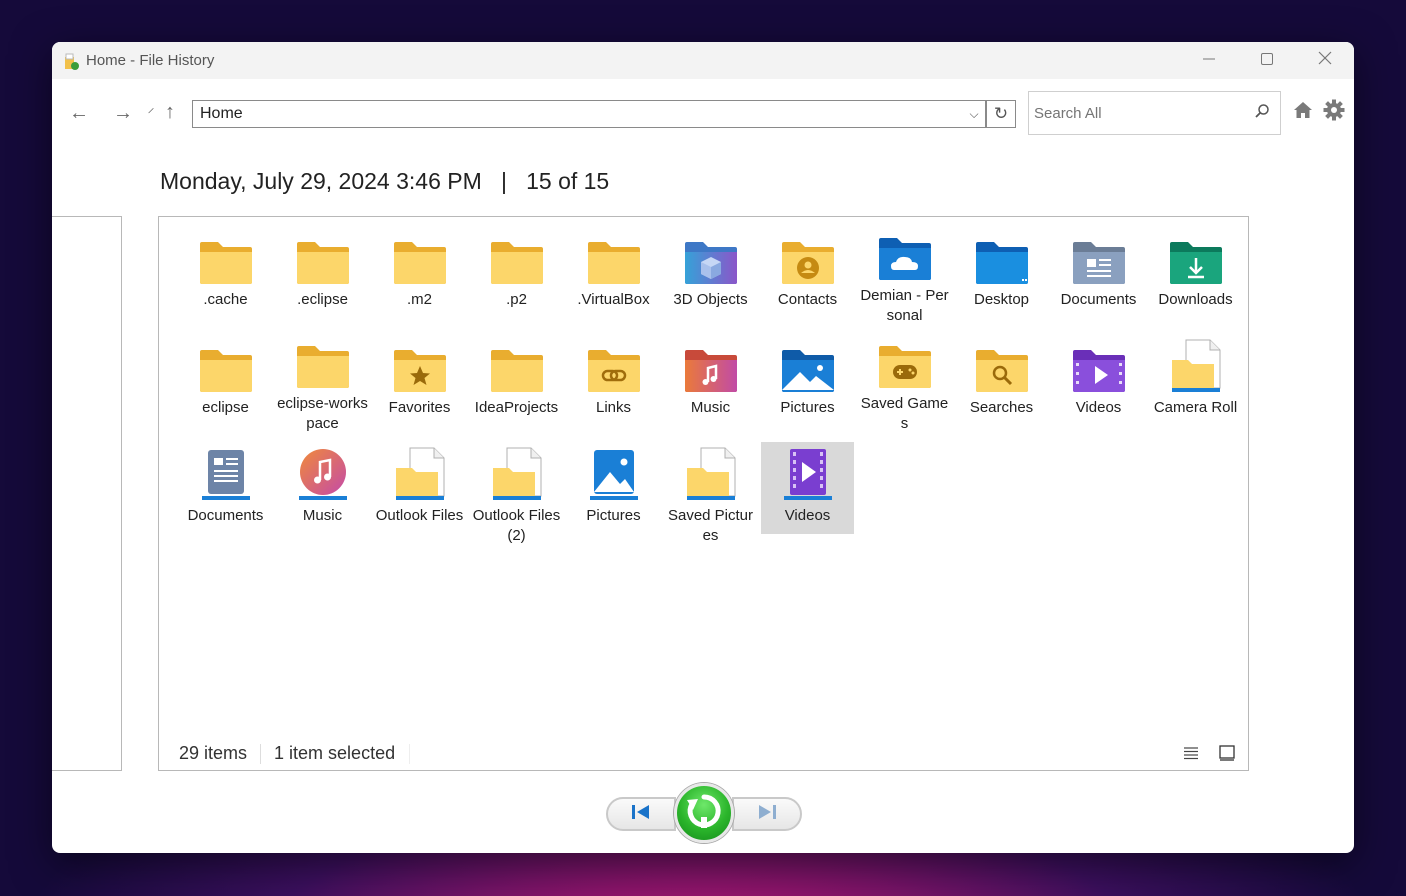 The width and height of the screenshot is (1406, 896). What do you see at coordinates (322, 299) in the screenshot?
I see `file-item-label: .eclipse` at bounding box center [322, 299].